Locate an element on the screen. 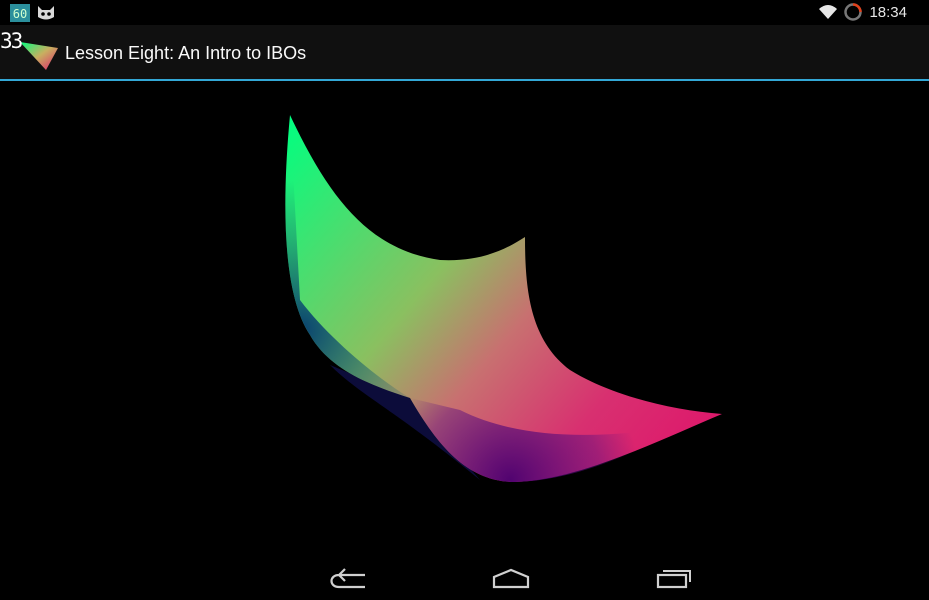  fps-overlay-text: 33 is located at coordinates (11, 41).